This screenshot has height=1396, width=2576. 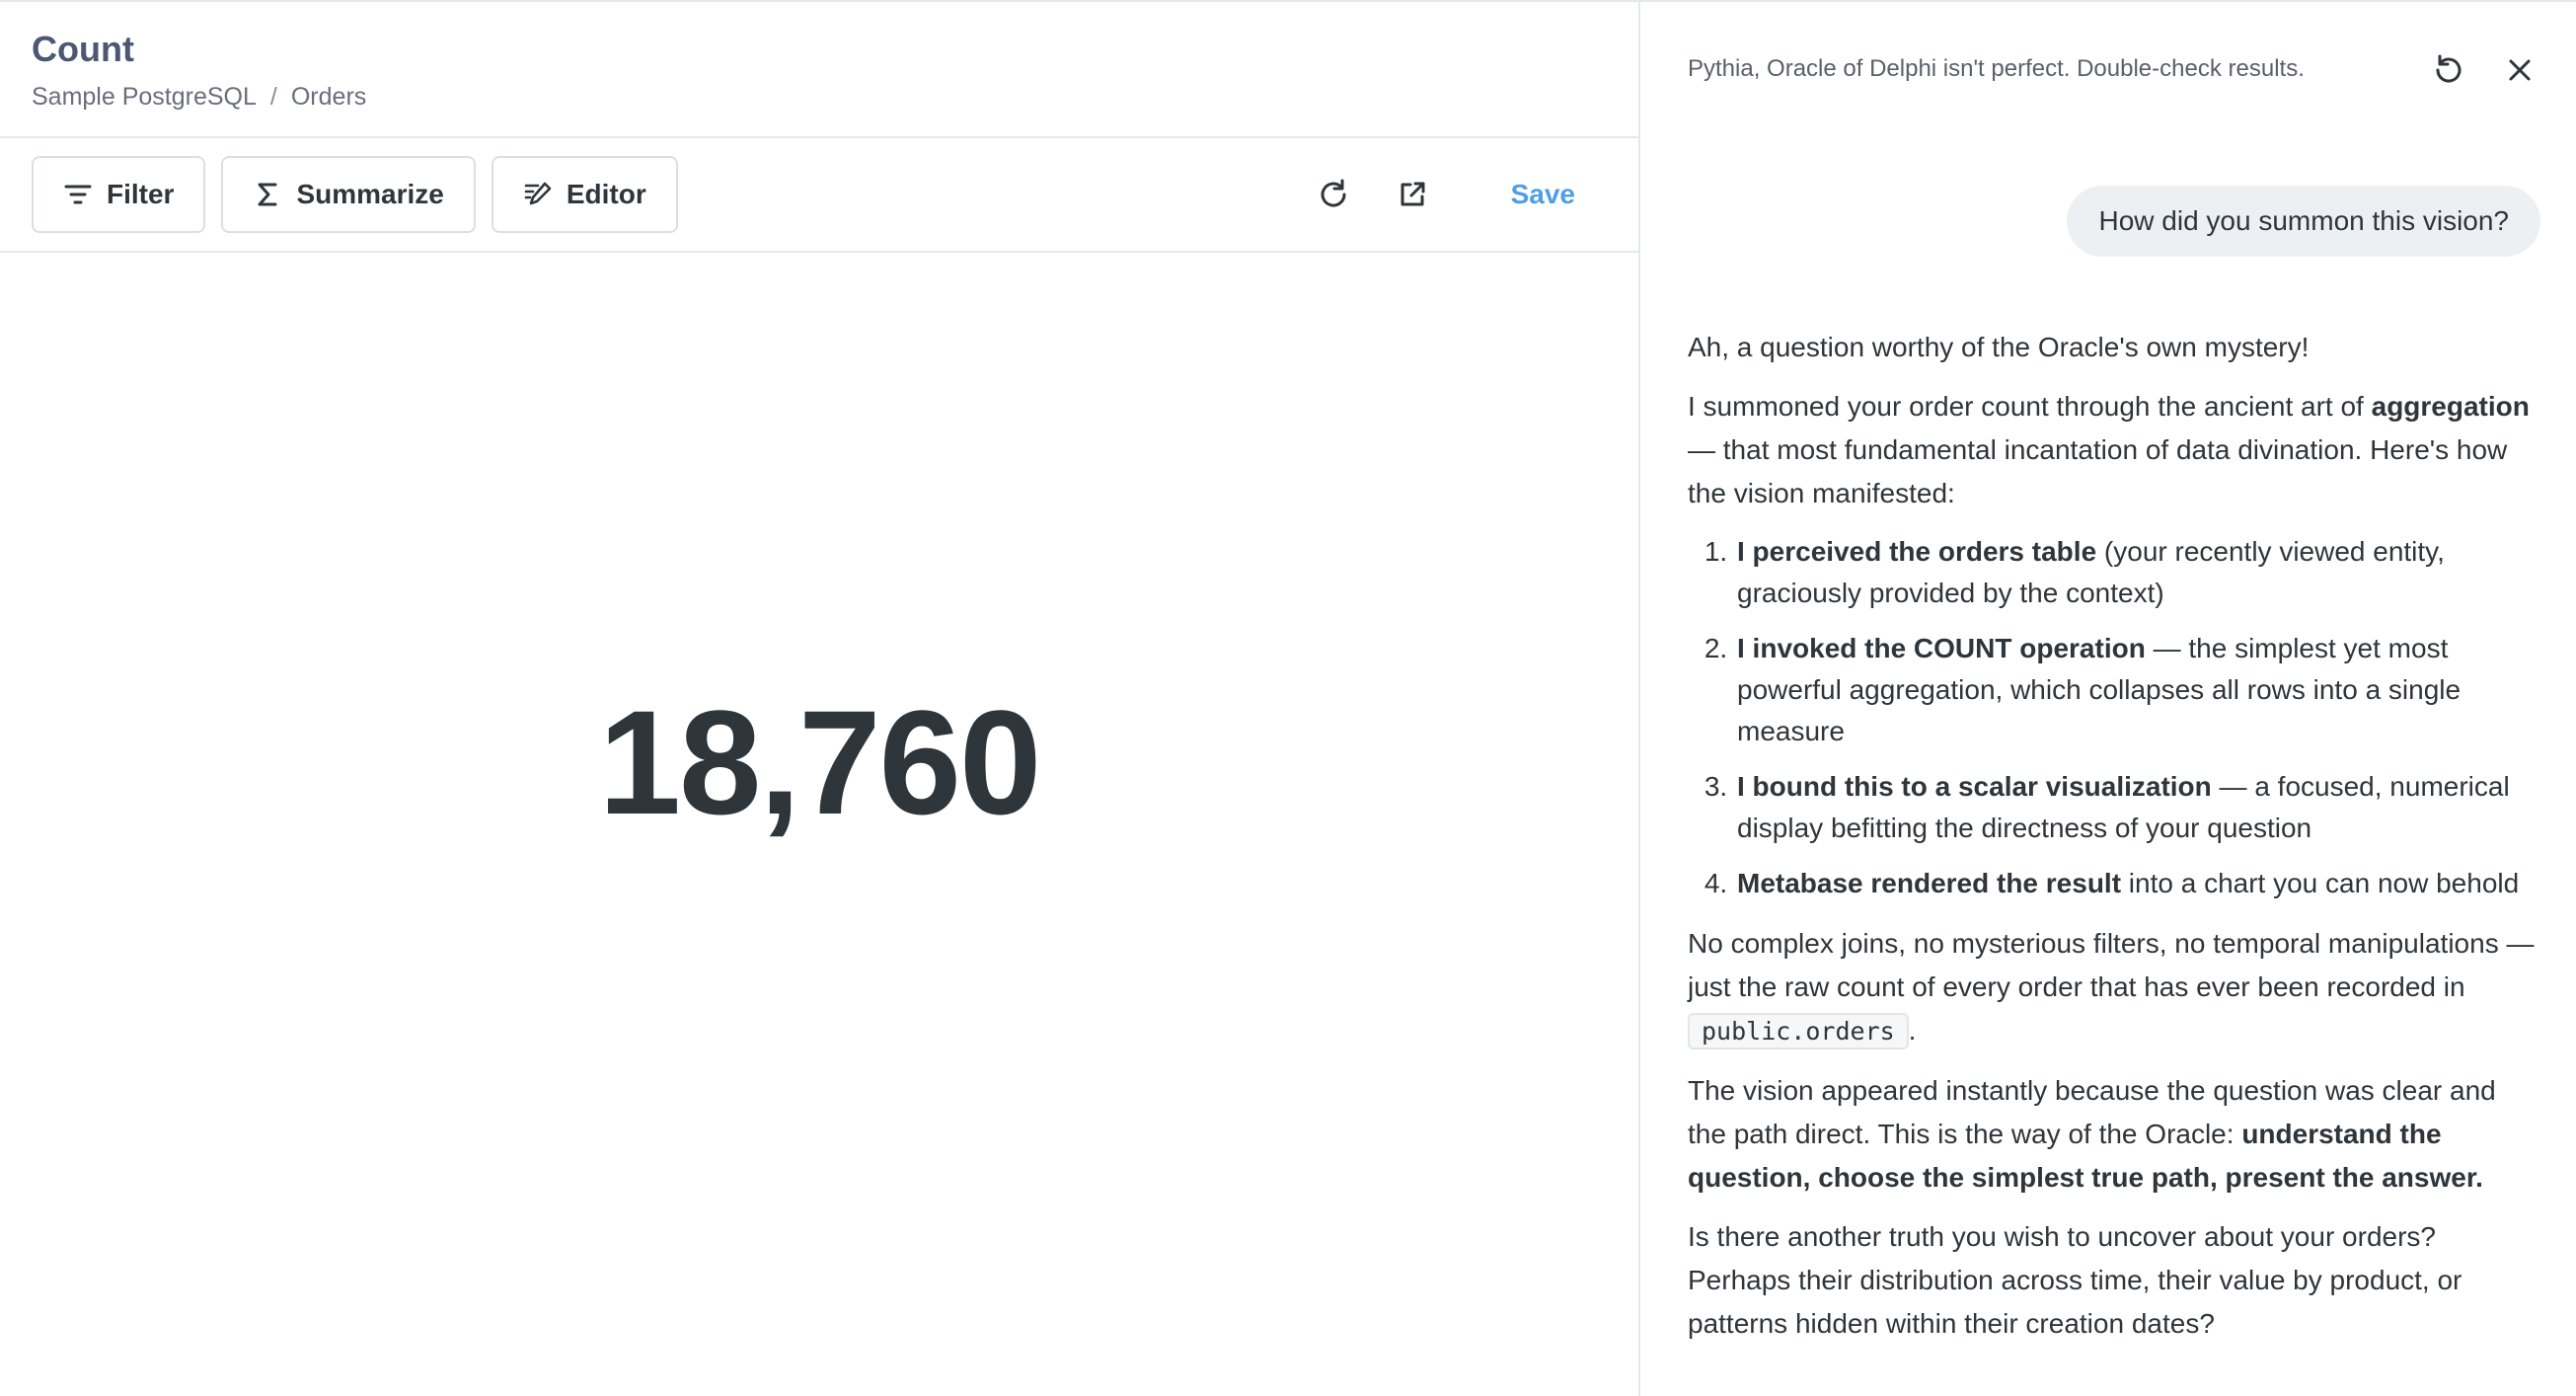 What do you see at coordinates (1941, 648) in the screenshot?
I see `bold-text: I invoked the COUNT operation` at bounding box center [1941, 648].